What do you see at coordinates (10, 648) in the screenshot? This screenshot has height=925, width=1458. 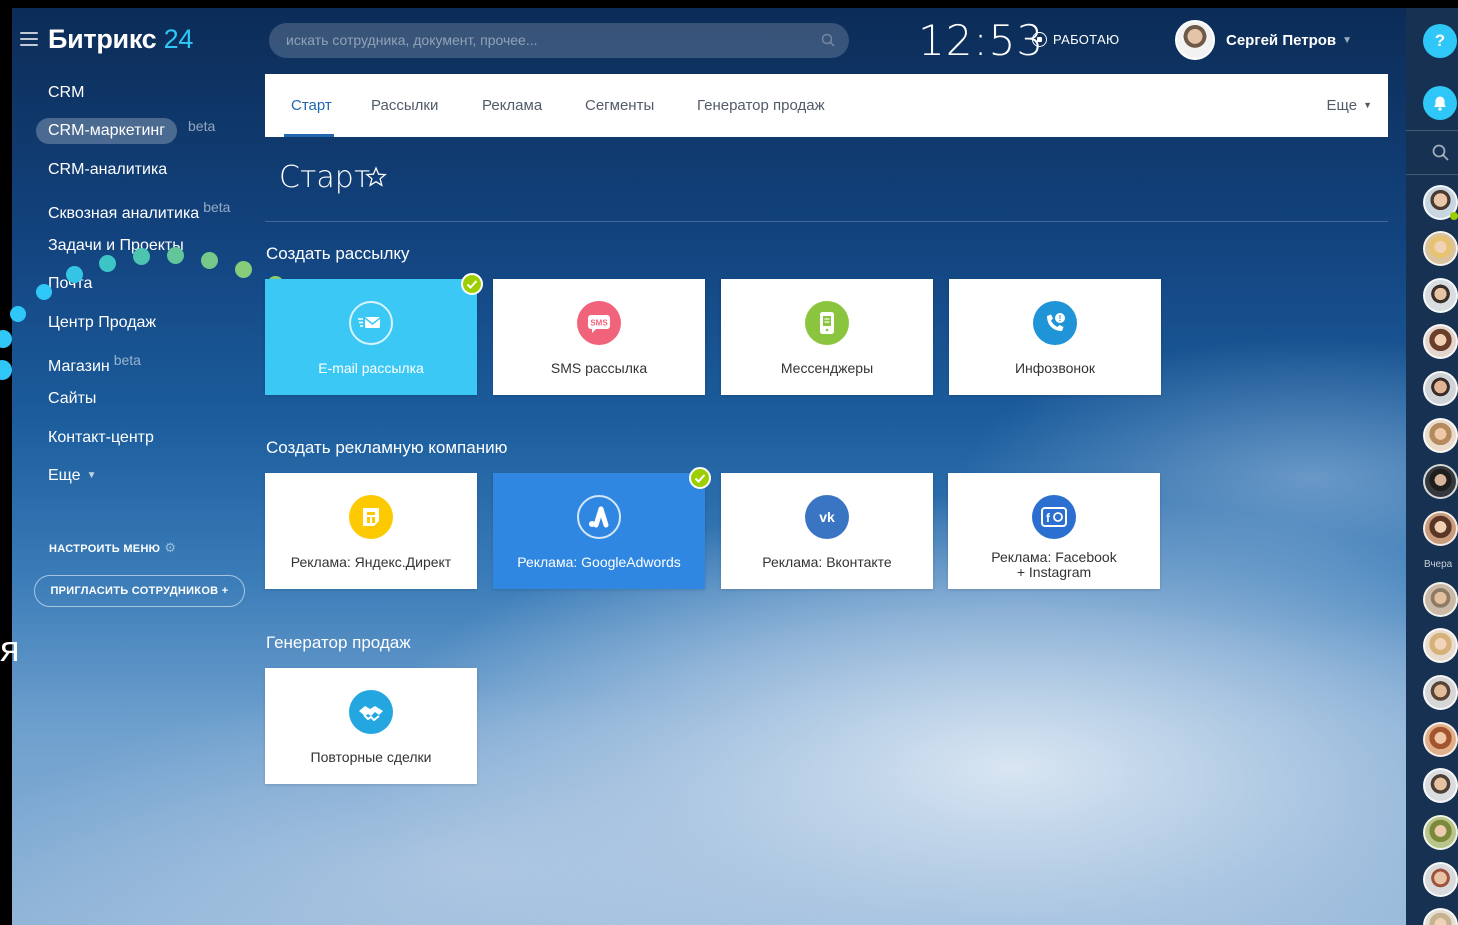 I see `stray-glyph: я` at bounding box center [10, 648].